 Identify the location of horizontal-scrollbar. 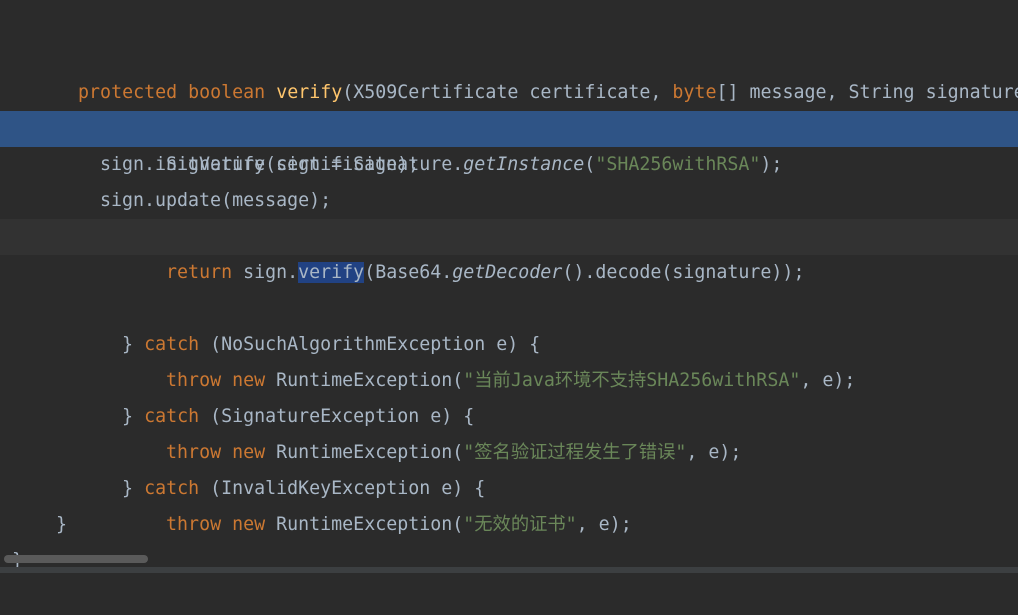
(76, 559).